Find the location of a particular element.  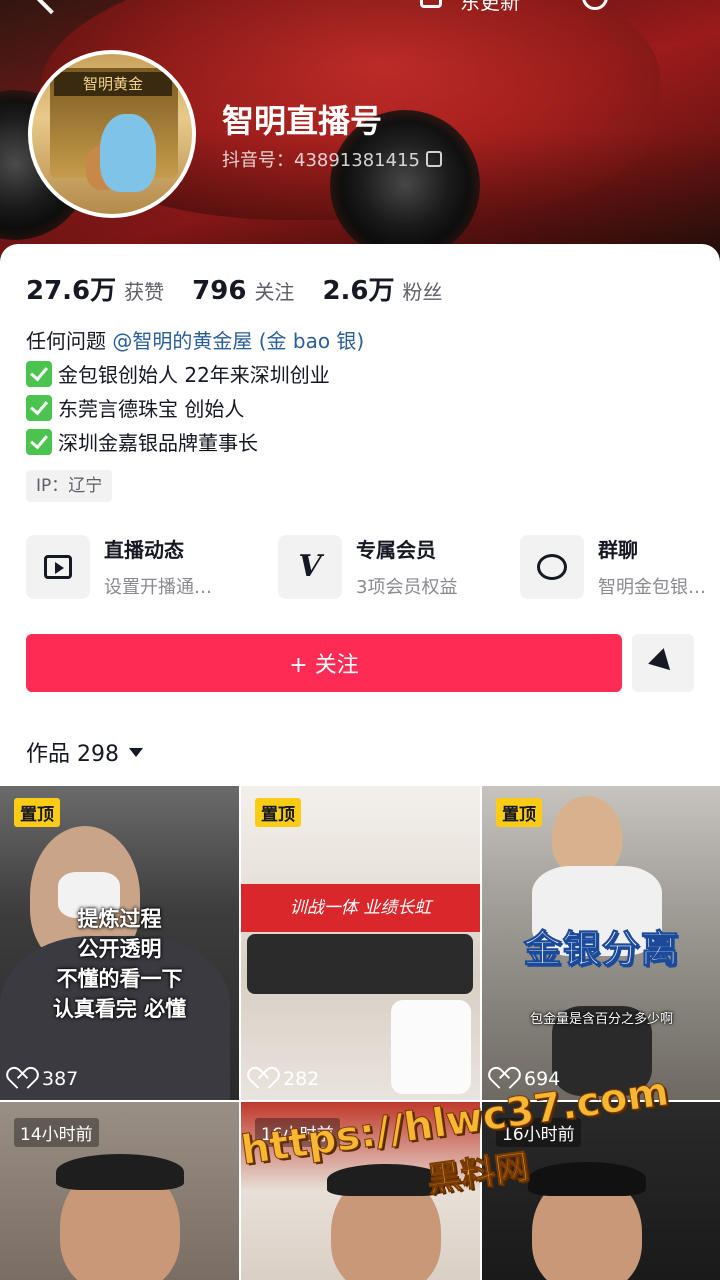

video-likes: 282 is located at coordinates (286, 1079).